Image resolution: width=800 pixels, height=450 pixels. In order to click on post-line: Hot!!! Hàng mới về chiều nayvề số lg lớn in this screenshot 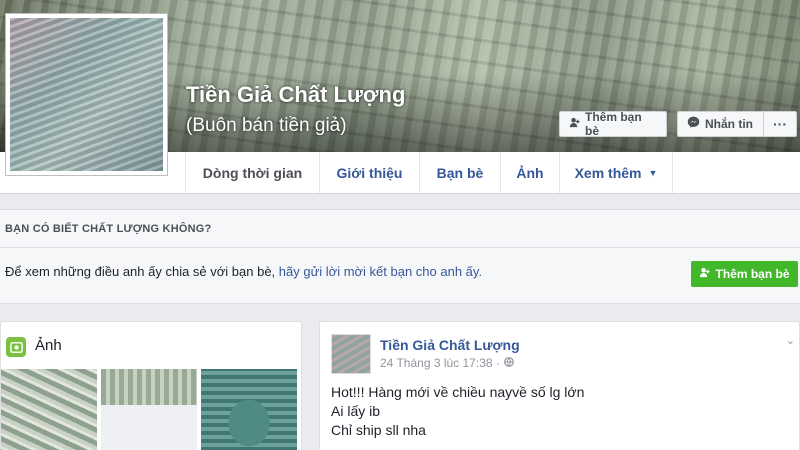, I will do `click(458, 392)`.